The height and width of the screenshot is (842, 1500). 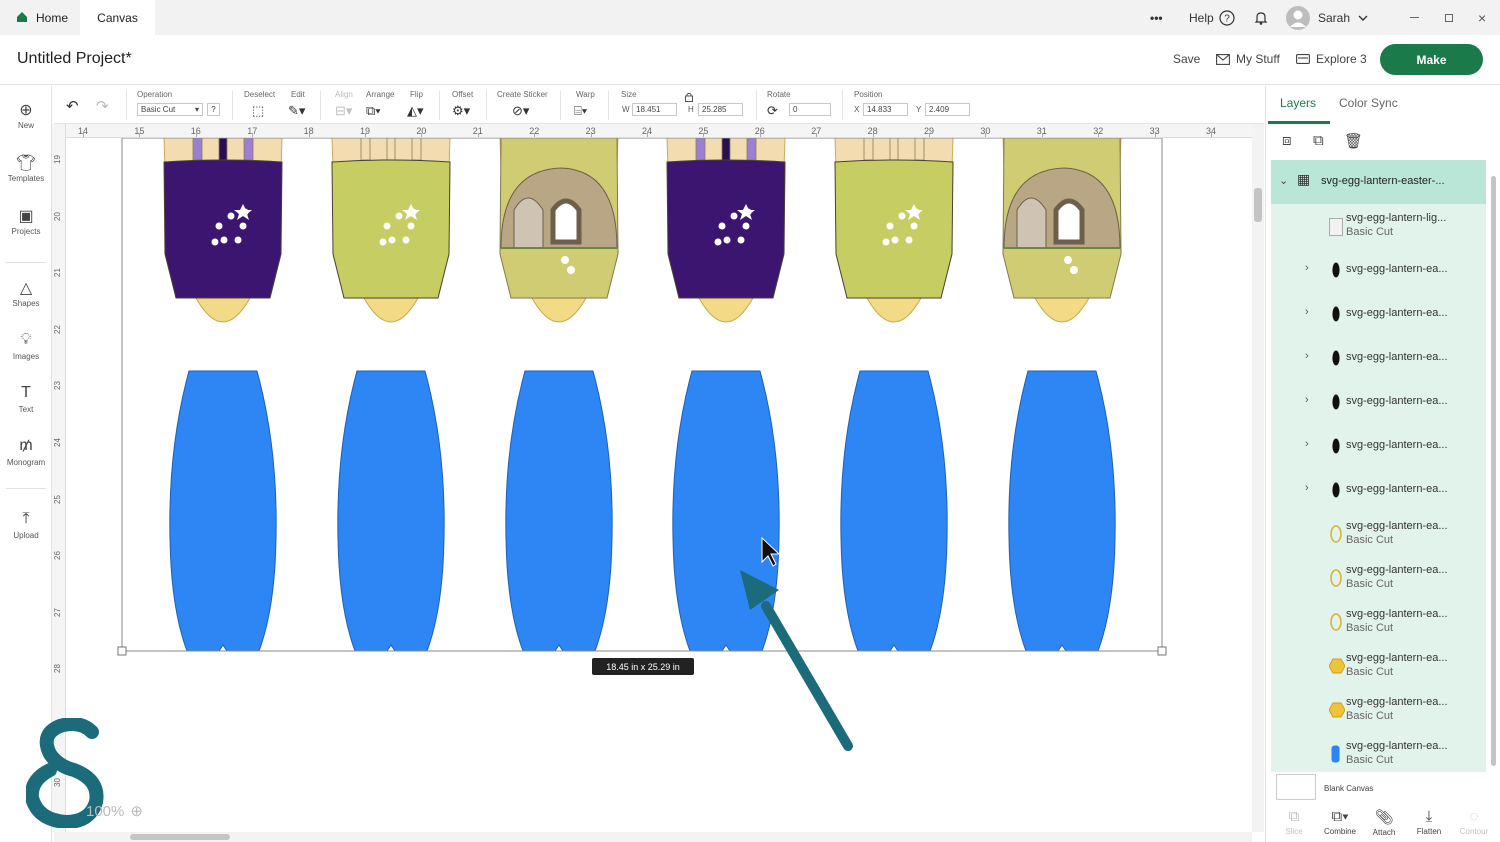 What do you see at coordinates (26, 525) in the screenshot?
I see `nav-upload: ⤒ Upload` at bounding box center [26, 525].